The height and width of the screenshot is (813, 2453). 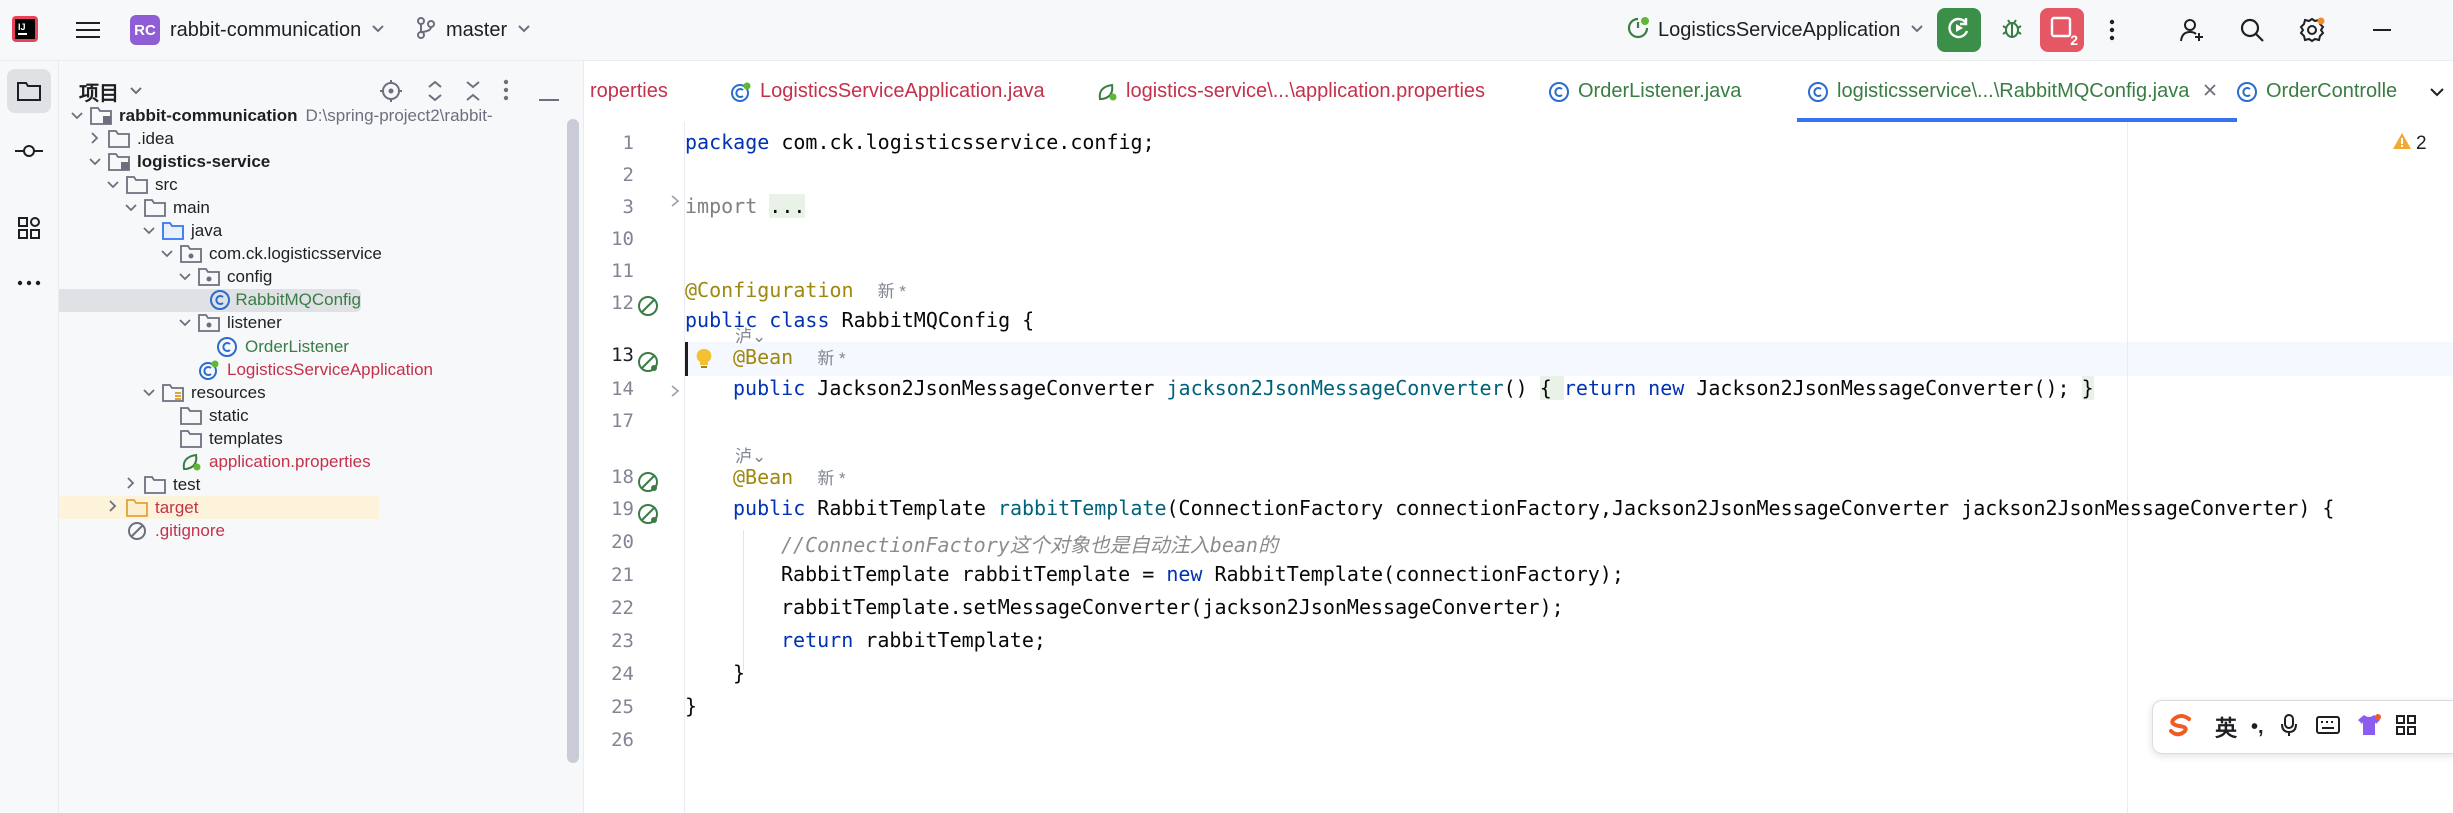 What do you see at coordinates (311, 369) in the screenshot?
I see `tree-node-logisticsserviceapplication: LogisticsServiceApplication` at bounding box center [311, 369].